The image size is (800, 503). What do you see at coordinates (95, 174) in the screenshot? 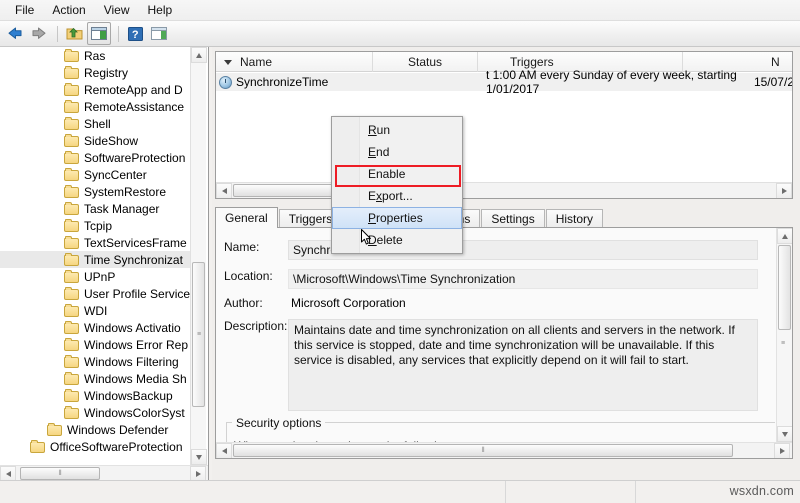
I see `tree-node: SyncCenter` at bounding box center [95, 174].